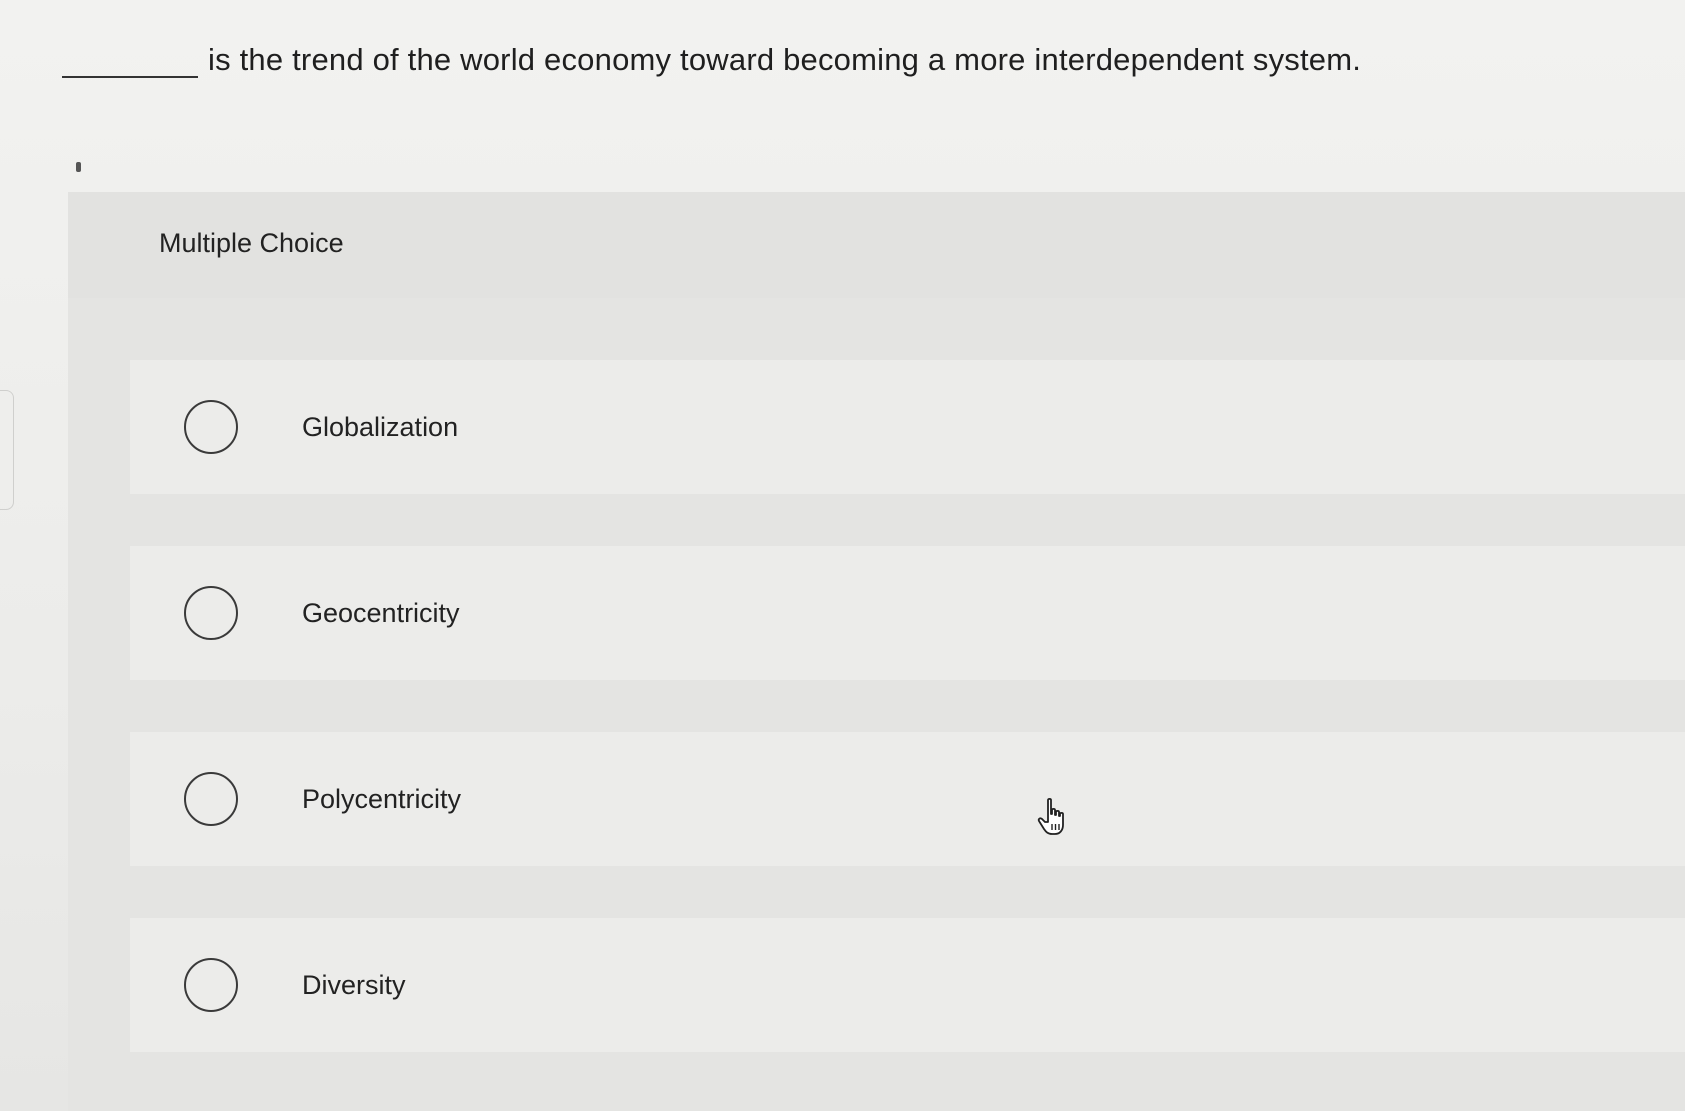 Image resolution: width=1685 pixels, height=1111 pixels. What do you see at coordinates (1050, 816) in the screenshot?
I see `hand-pointer-icon` at bounding box center [1050, 816].